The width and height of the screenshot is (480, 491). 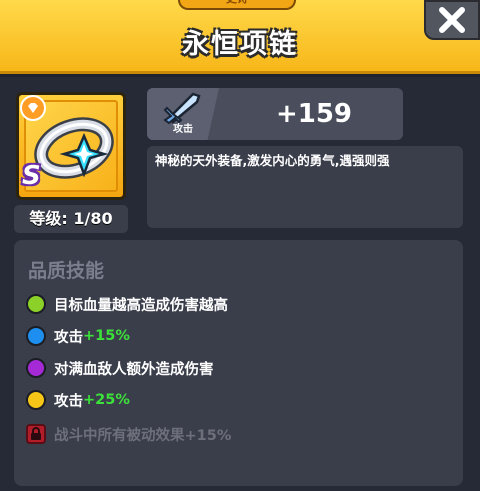 I want to click on skill-row: 攻击 +25%, so click(x=78, y=400).